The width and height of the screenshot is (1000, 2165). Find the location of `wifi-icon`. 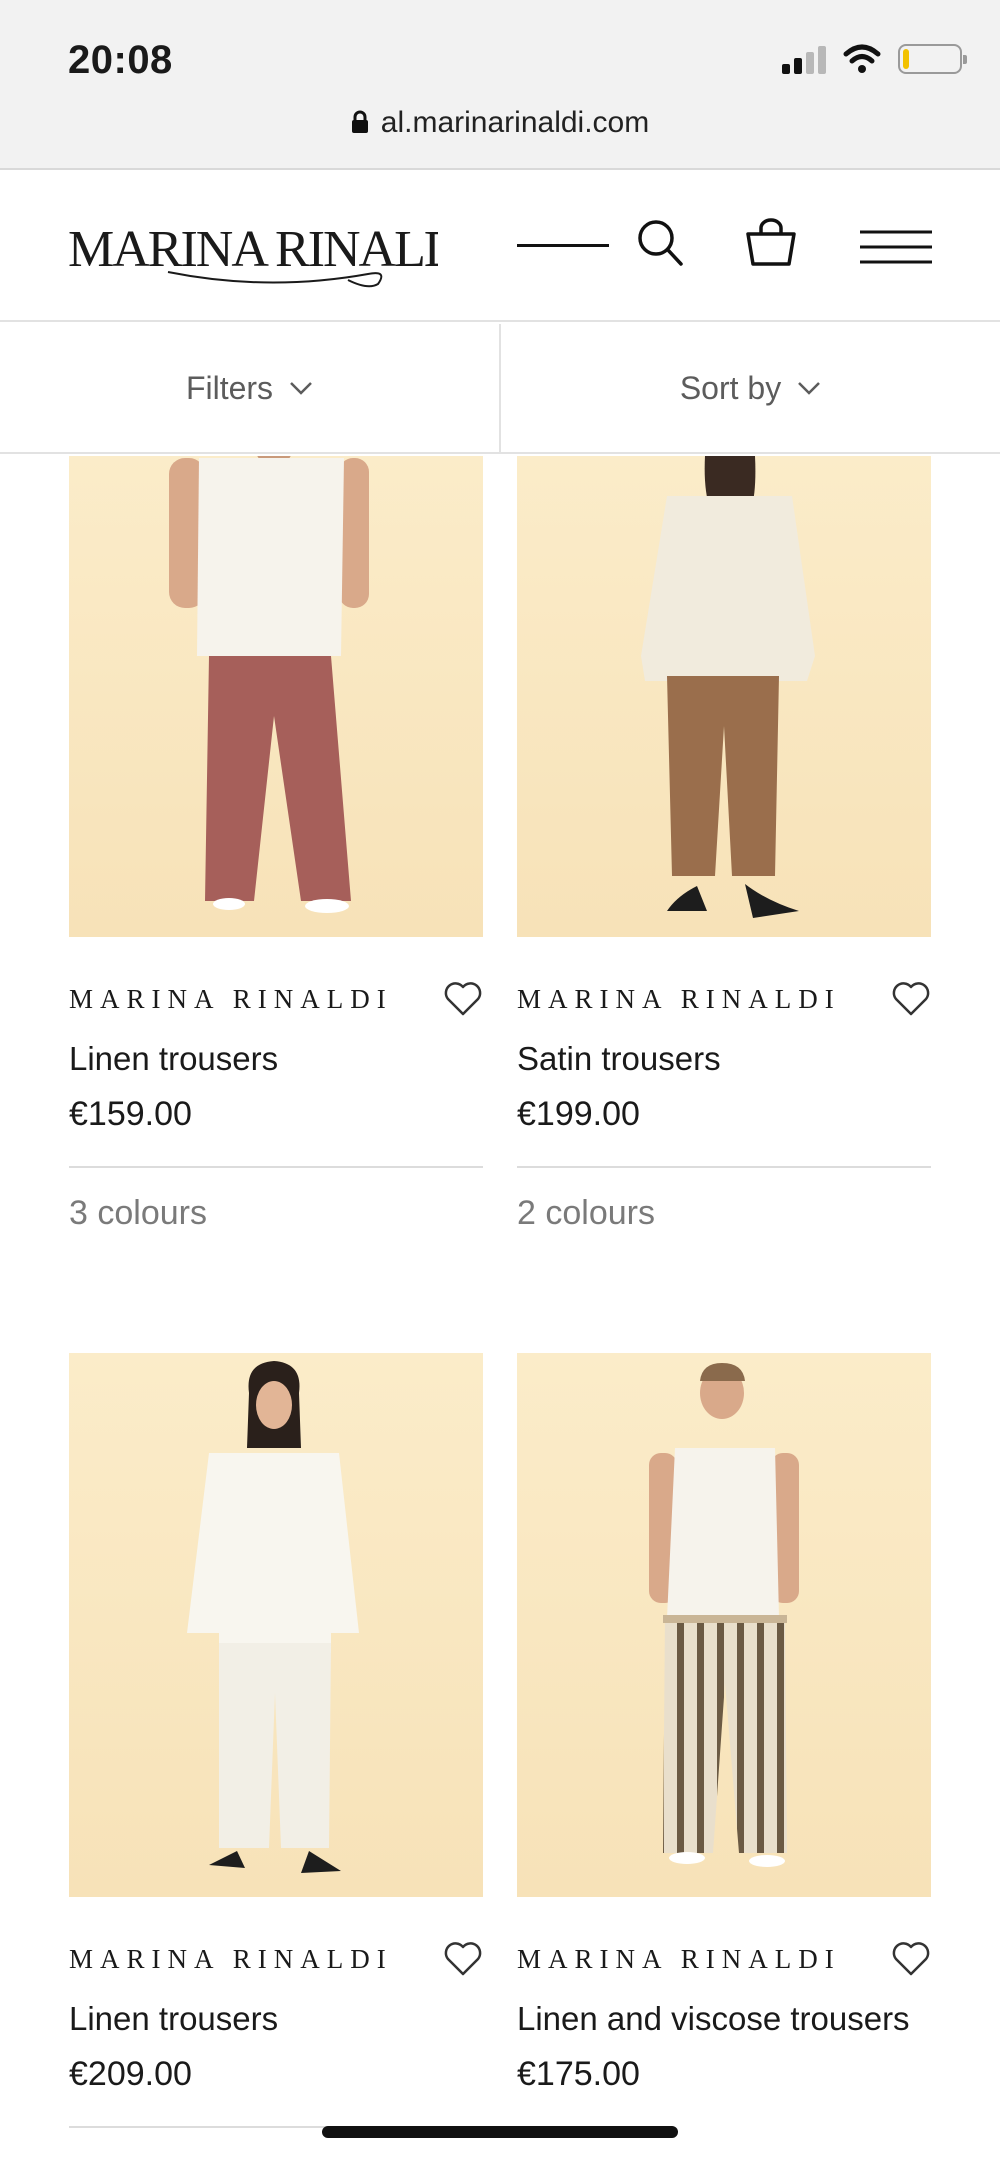

wifi-icon is located at coordinates (862, 58).